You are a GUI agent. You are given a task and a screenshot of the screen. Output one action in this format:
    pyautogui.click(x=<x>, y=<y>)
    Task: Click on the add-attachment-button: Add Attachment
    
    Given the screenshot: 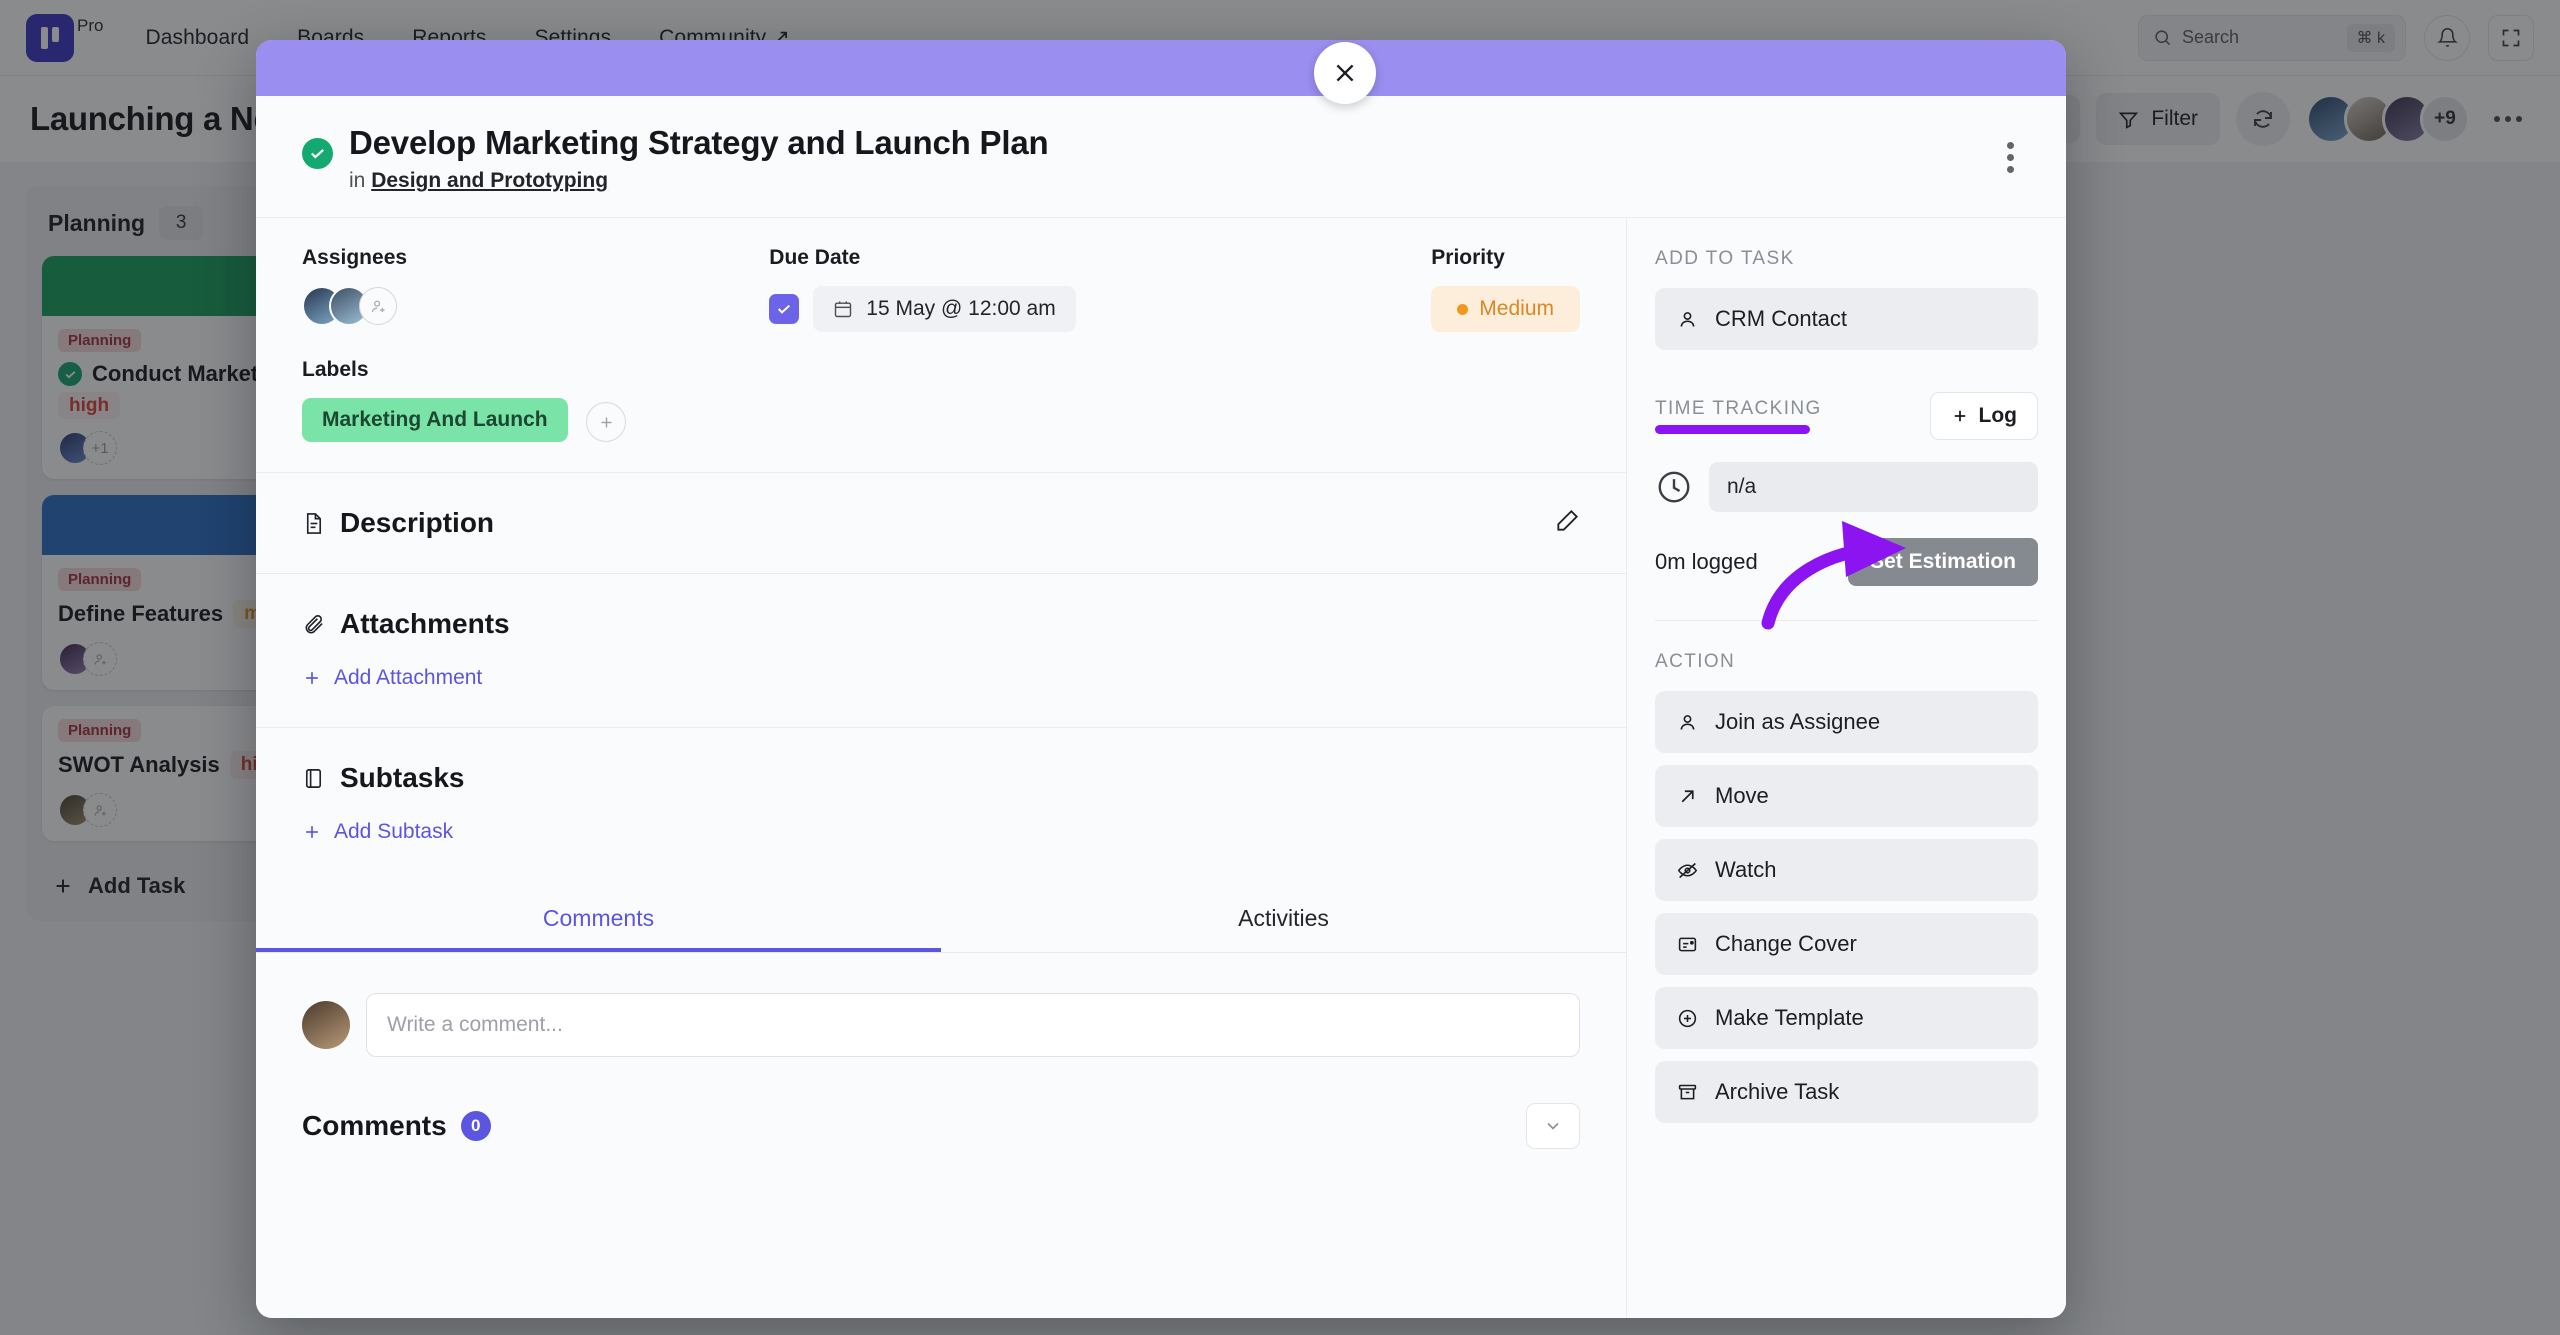 What is the action you would take?
    pyautogui.click(x=392, y=678)
    